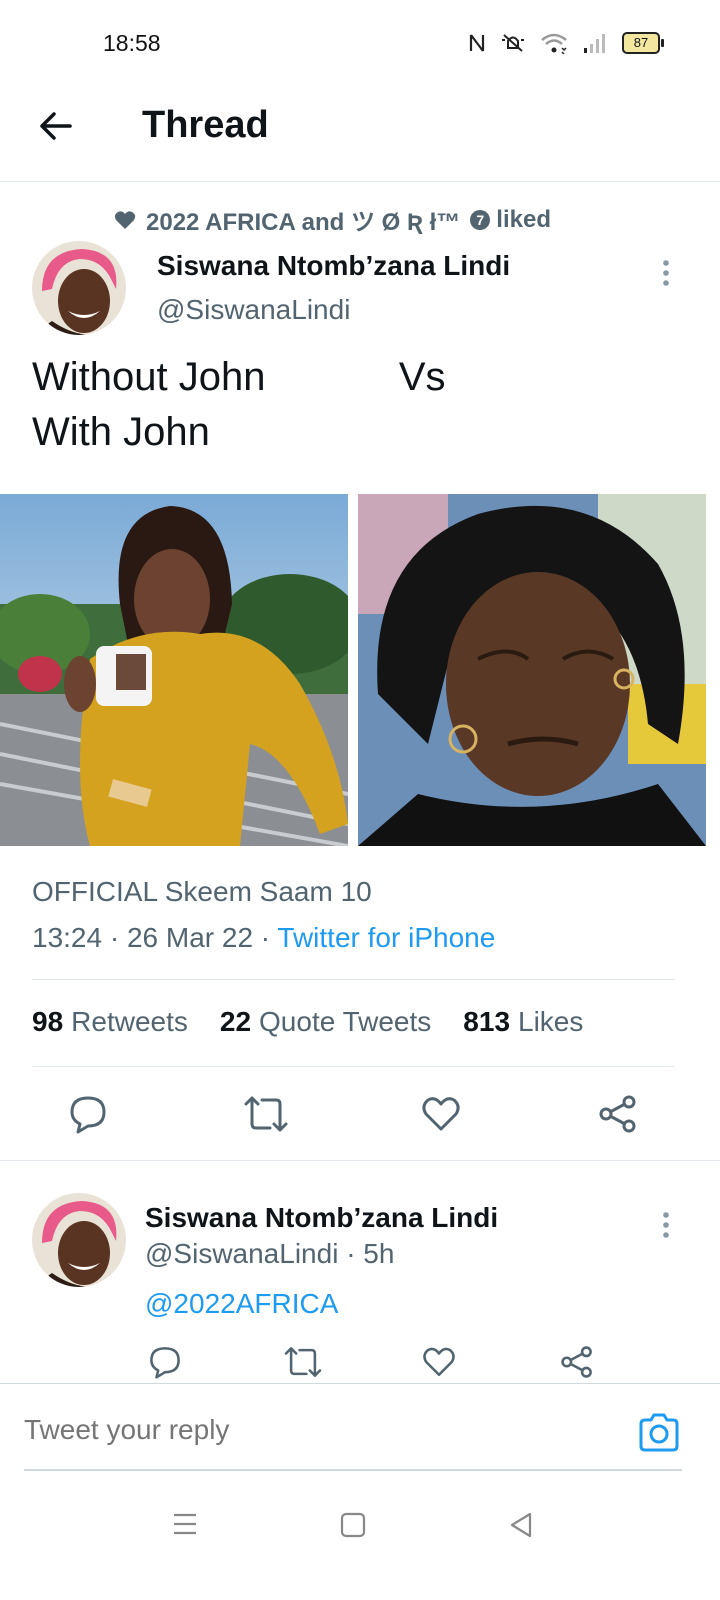 This screenshot has height=1600, width=720. What do you see at coordinates (643, 43) in the screenshot?
I see `battery-indicator: 87` at bounding box center [643, 43].